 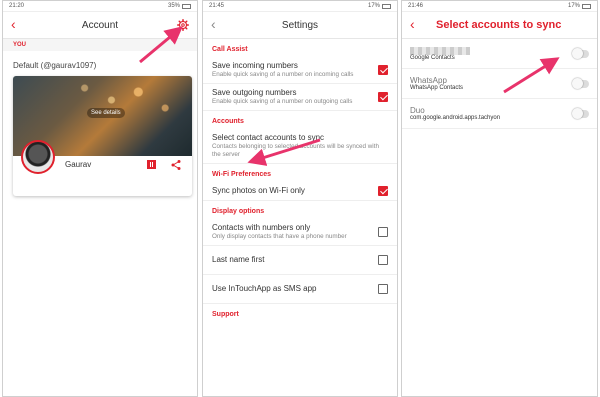 I want to click on app-bar: ‹ Select accounts to sync, so click(x=499, y=25).